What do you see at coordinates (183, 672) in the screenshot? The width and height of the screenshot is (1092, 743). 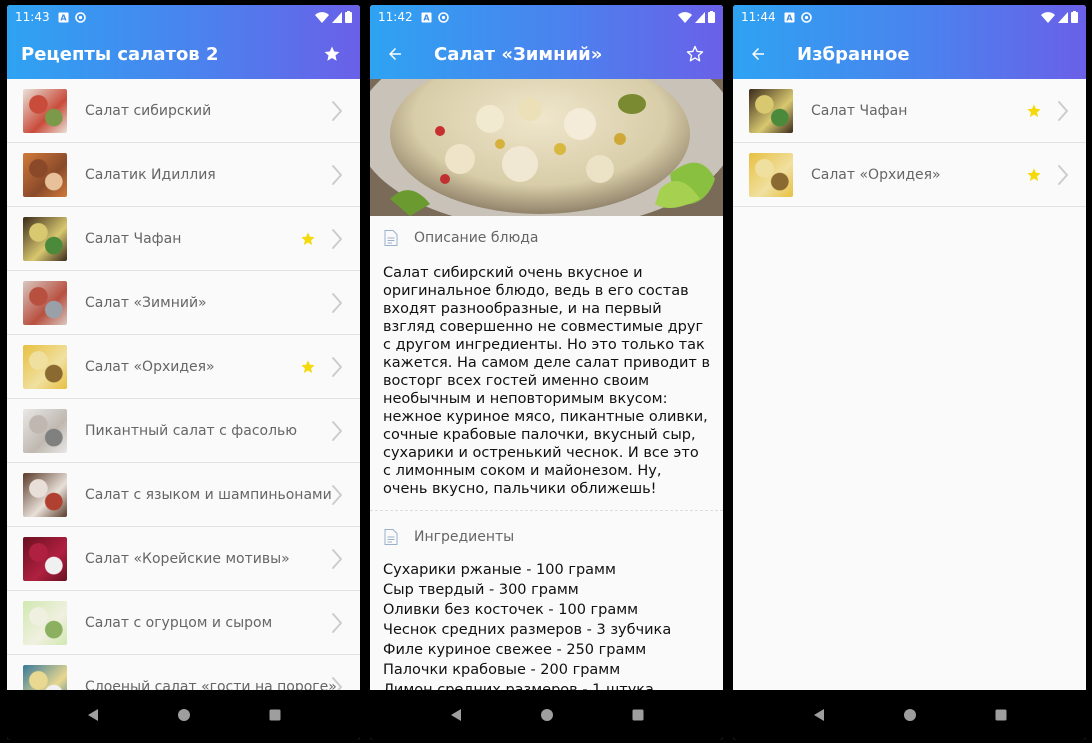 I see `recipe-list-item: Слоеный салат «гости на пороге»` at bounding box center [183, 672].